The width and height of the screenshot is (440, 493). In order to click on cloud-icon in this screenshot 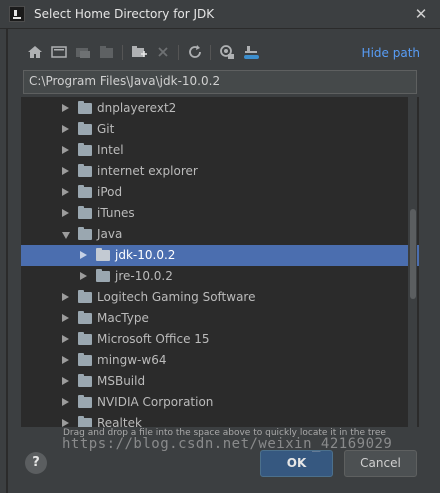, I will do `click(251, 52)`.